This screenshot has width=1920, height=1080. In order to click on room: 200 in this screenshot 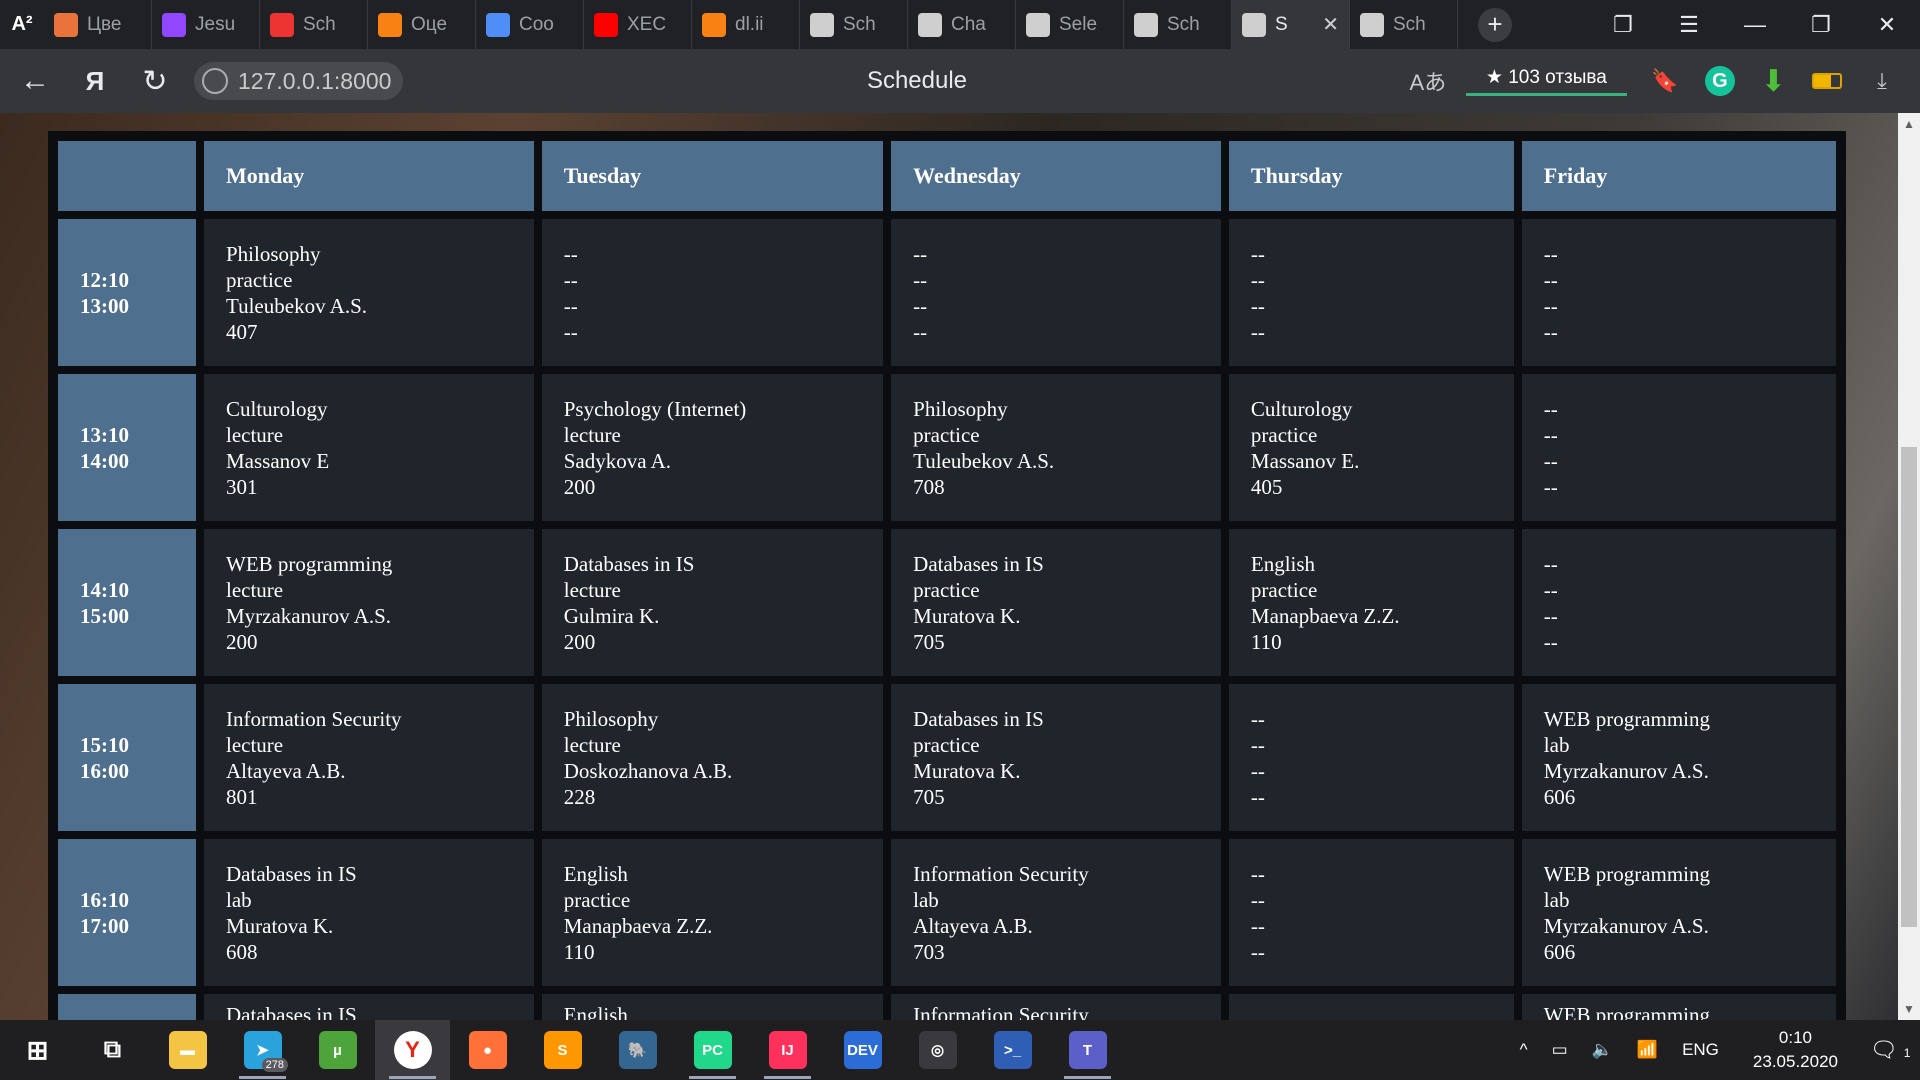, I will do `click(242, 641)`.